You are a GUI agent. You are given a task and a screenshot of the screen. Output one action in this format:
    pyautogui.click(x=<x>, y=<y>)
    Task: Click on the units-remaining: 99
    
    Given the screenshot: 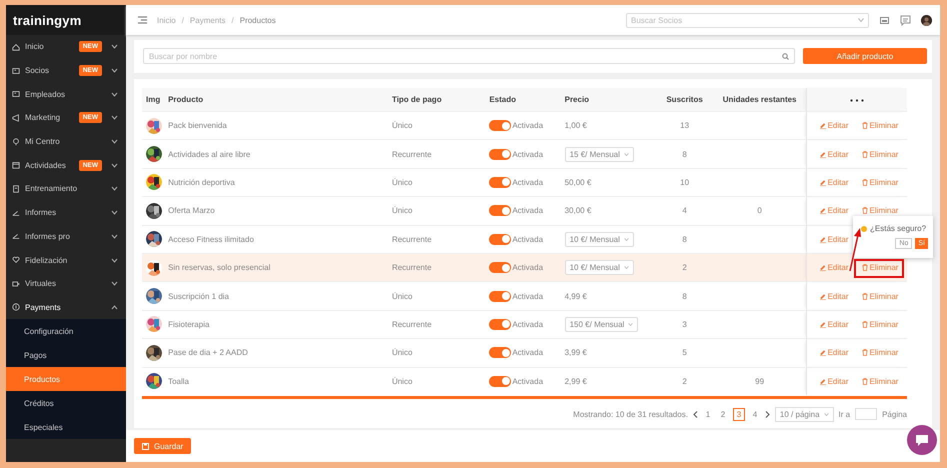 What is the action you would take?
    pyautogui.click(x=759, y=381)
    